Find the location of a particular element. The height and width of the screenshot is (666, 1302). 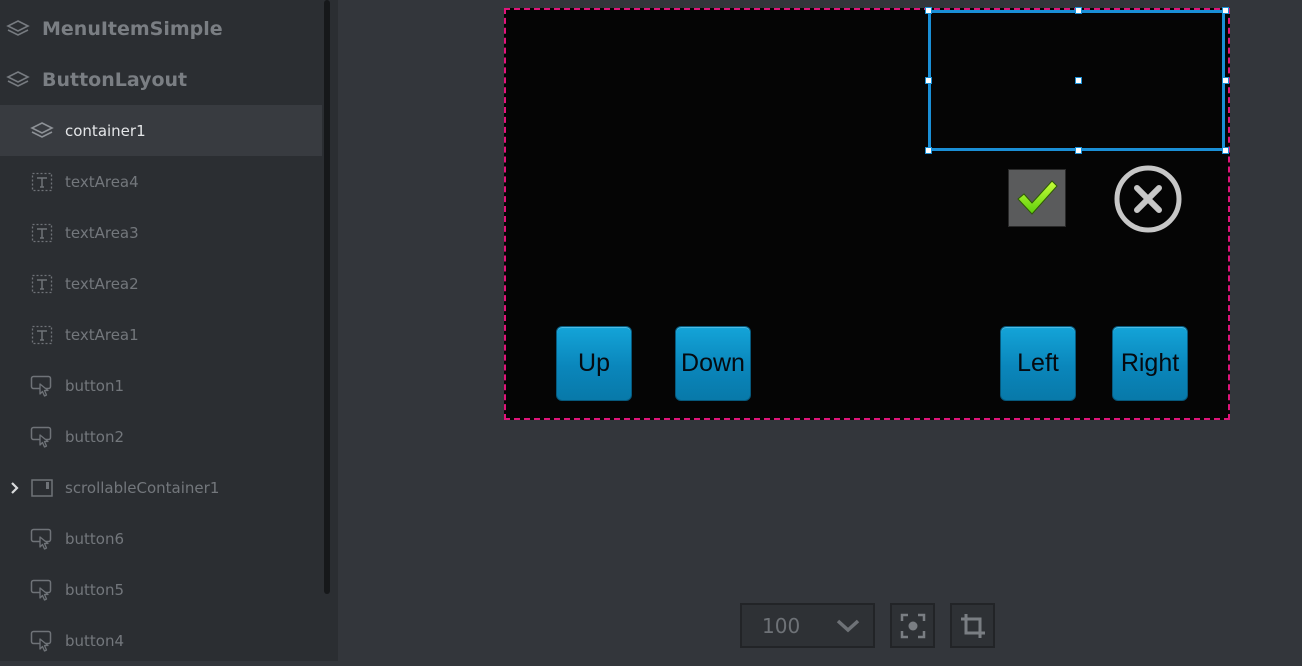

tree-item-button6: button6 is located at coordinates (161, 538).